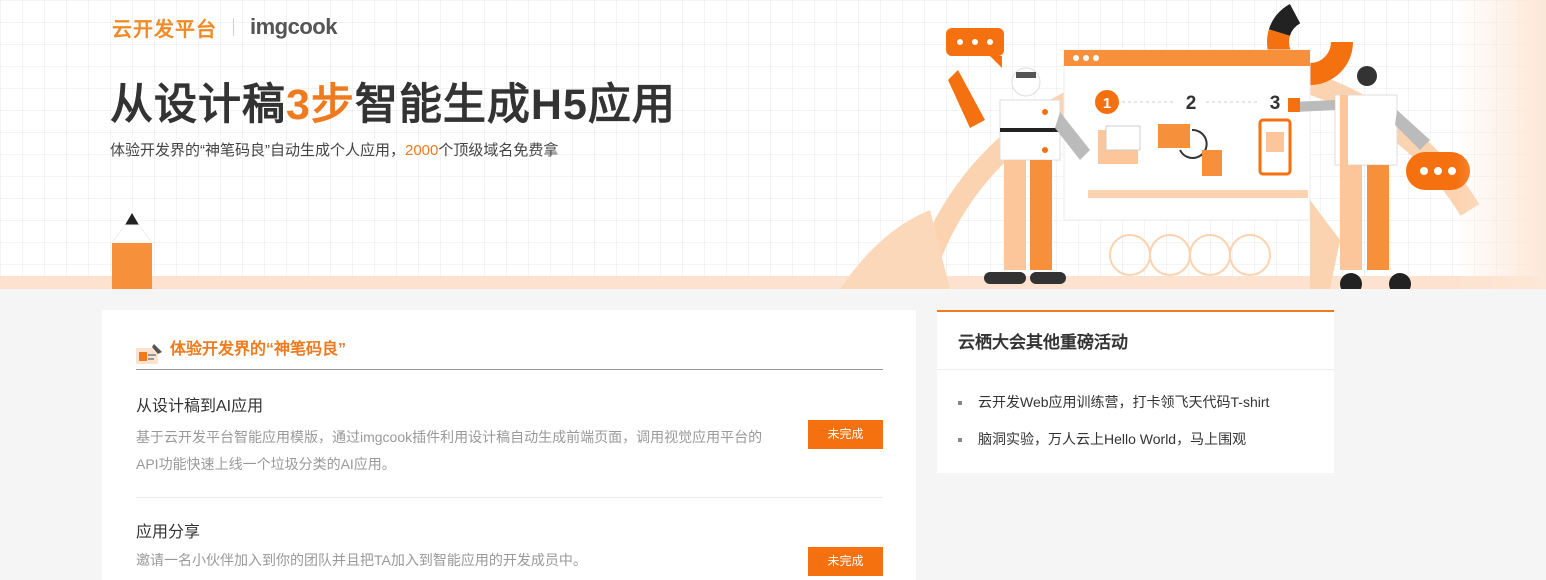 The image size is (1546, 580). Describe the element at coordinates (361, 560) in the screenshot. I see `task-description: 邀请一名小伙伴加入到你的团队并且把TA加入到智能应用的开发成员中。` at that location.